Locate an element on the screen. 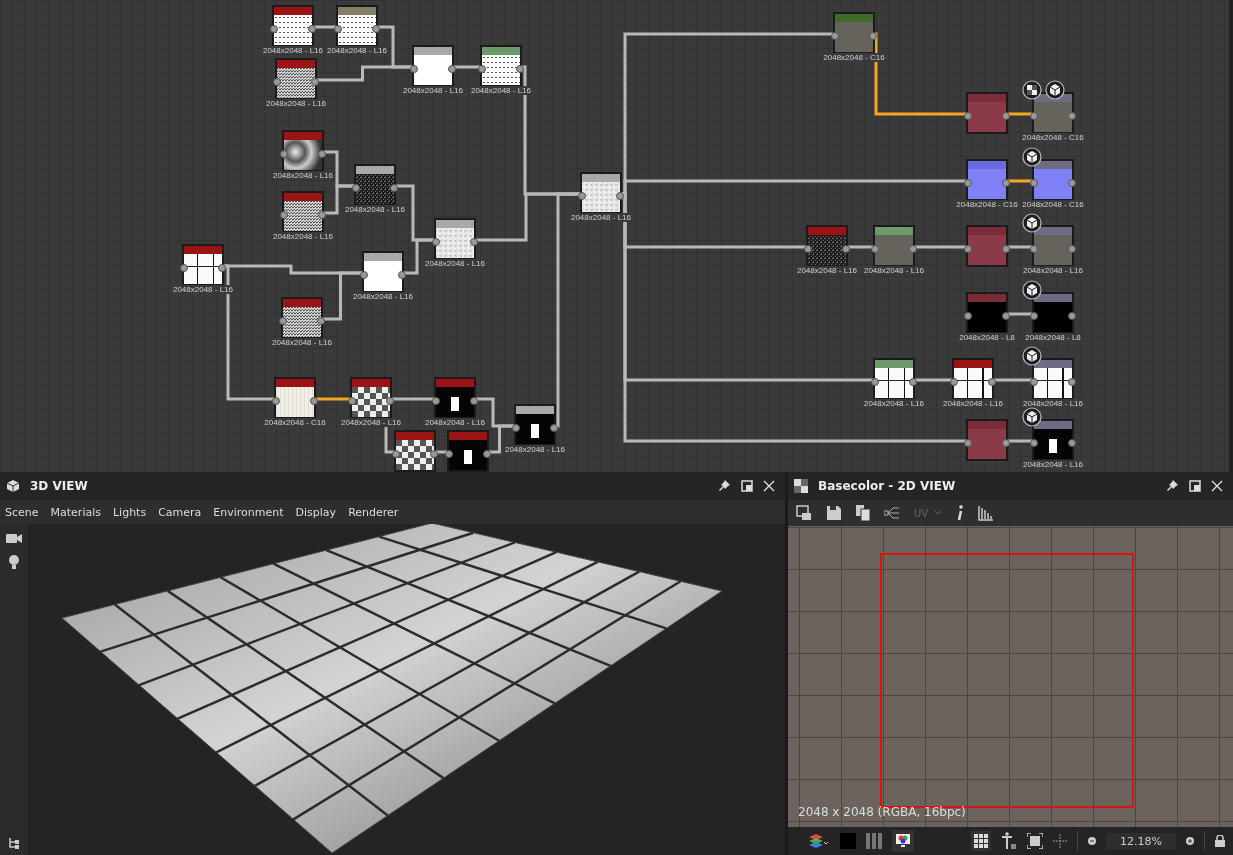  menu-item: Display is located at coordinates (316, 512).